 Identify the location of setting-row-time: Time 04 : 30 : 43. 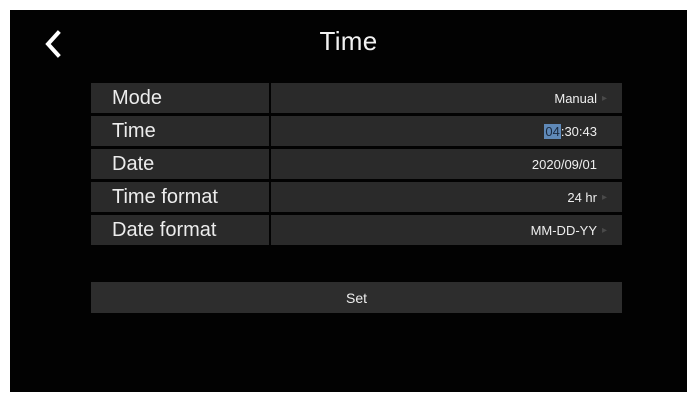
(356, 131).